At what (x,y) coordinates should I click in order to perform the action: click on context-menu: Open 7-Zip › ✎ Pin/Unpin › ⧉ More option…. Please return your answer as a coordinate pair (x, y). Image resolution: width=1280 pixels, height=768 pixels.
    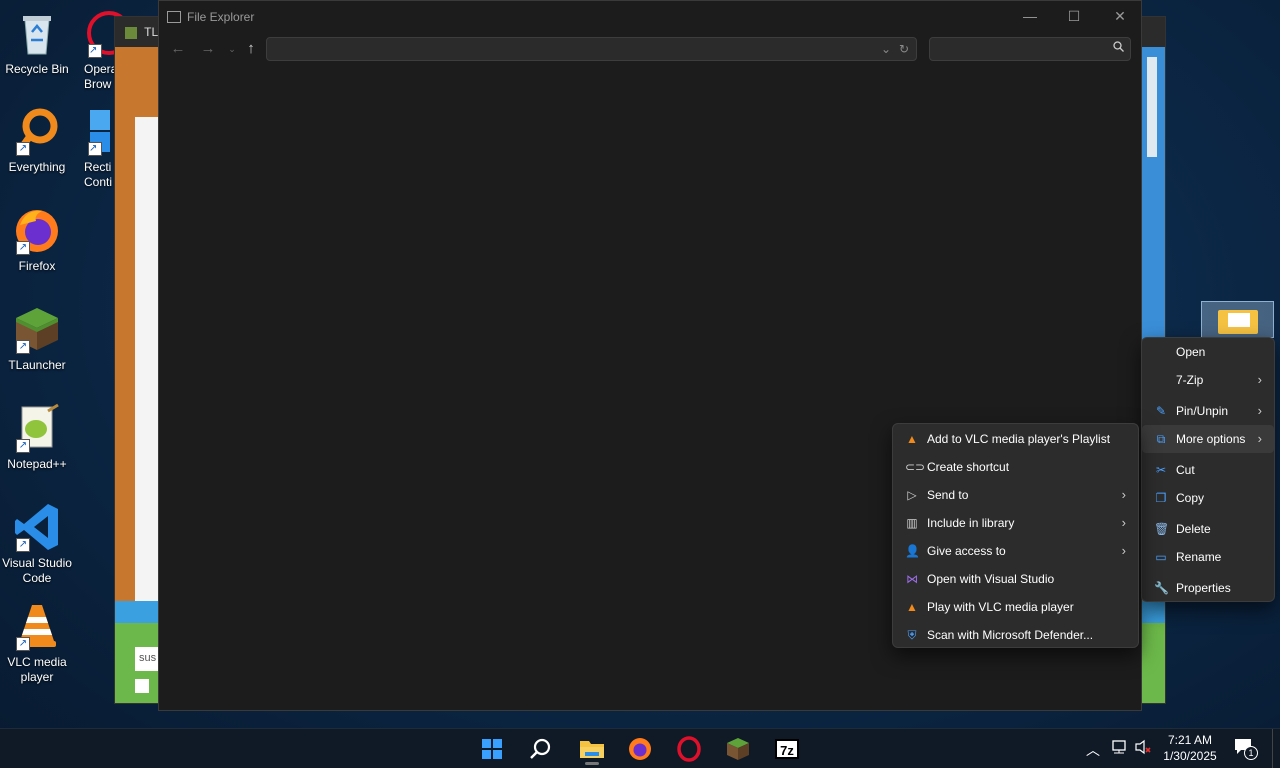
    Looking at the image, I should click on (1208, 469).